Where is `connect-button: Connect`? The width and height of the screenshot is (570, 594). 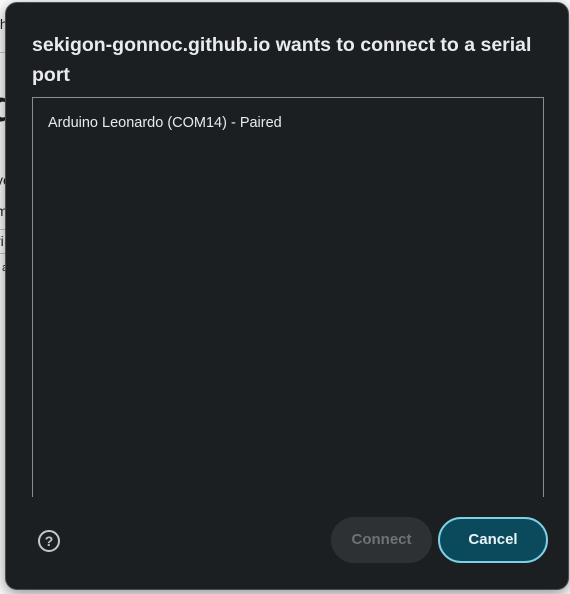 connect-button: Connect is located at coordinates (381, 540).